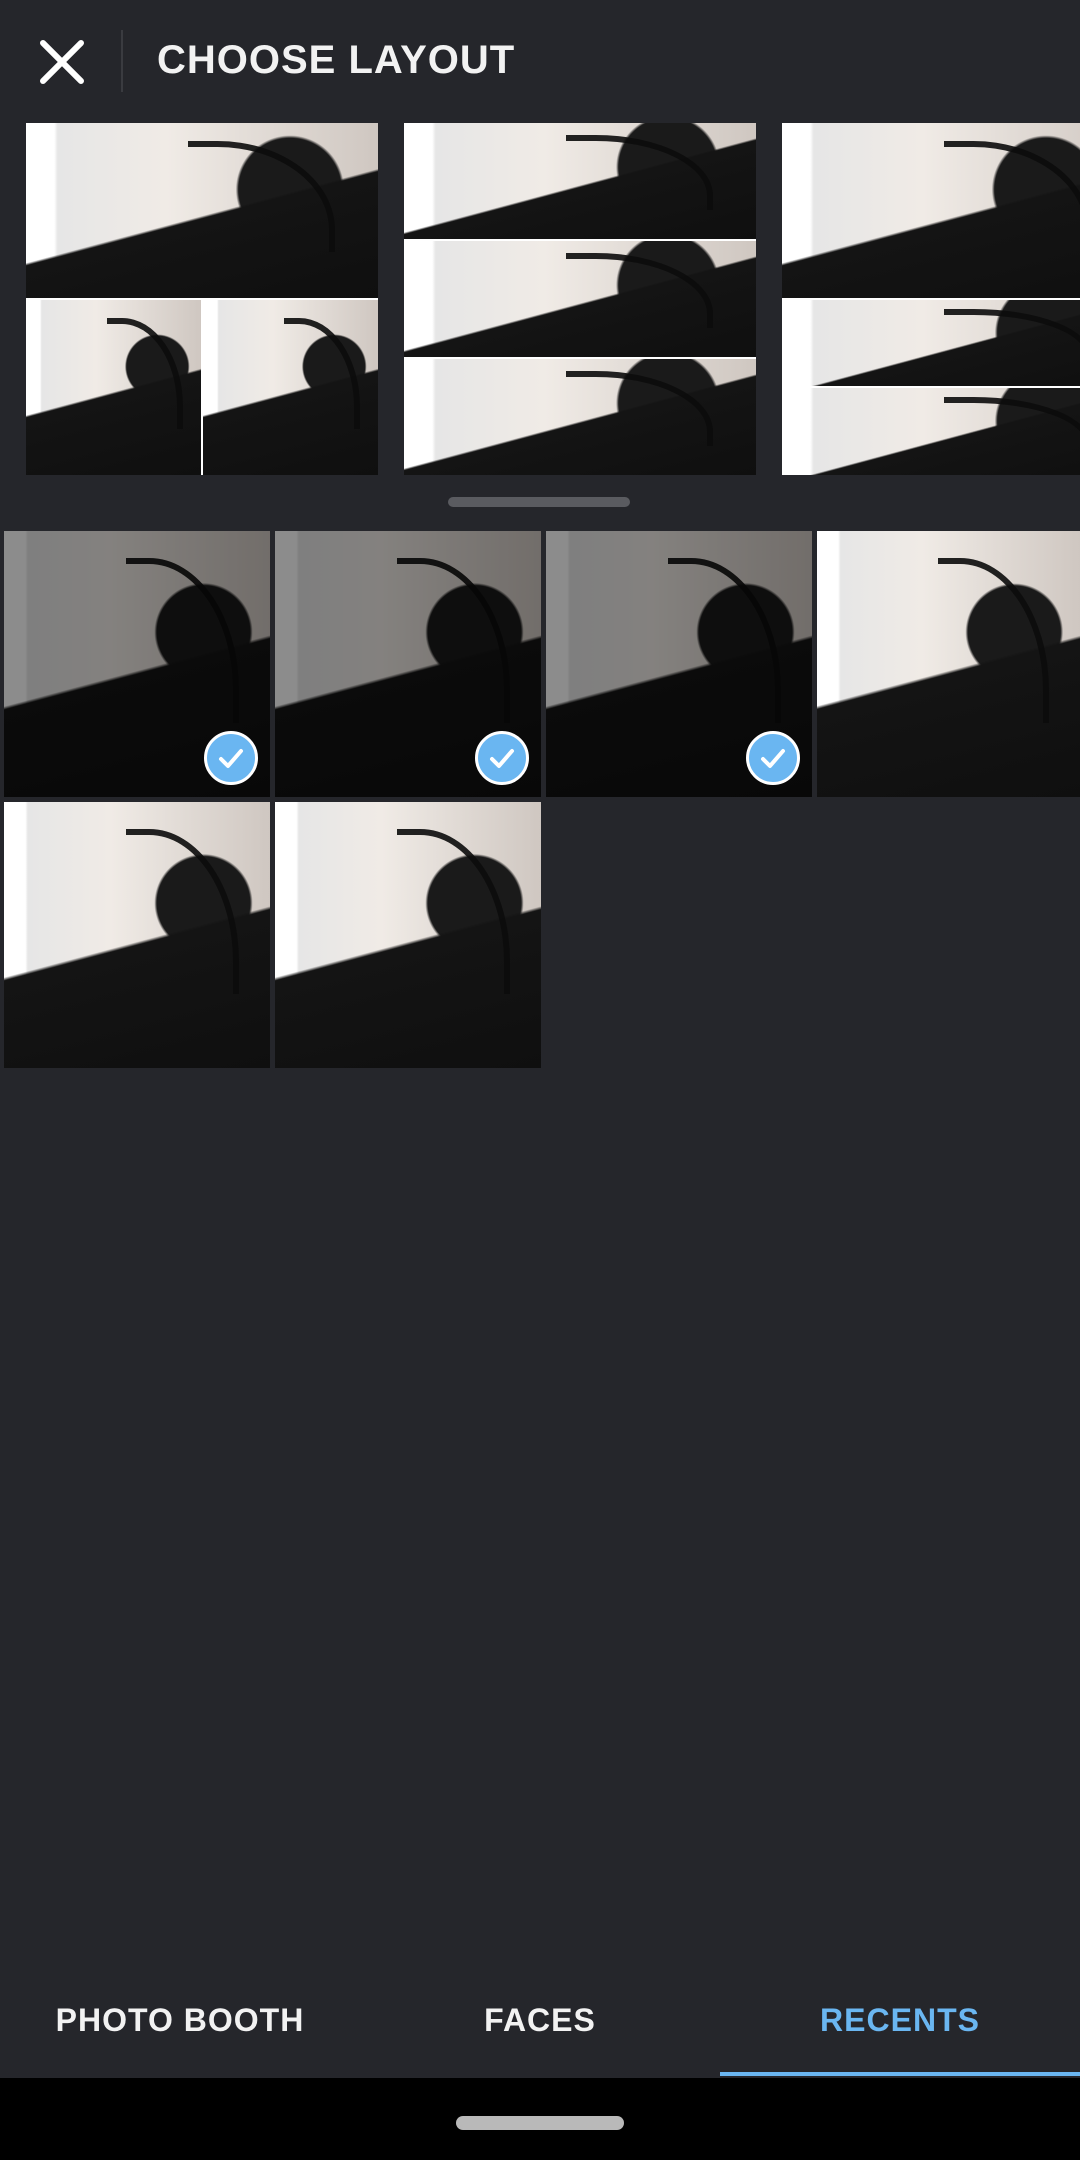  I want to click on close-icon, so click(62, 62).